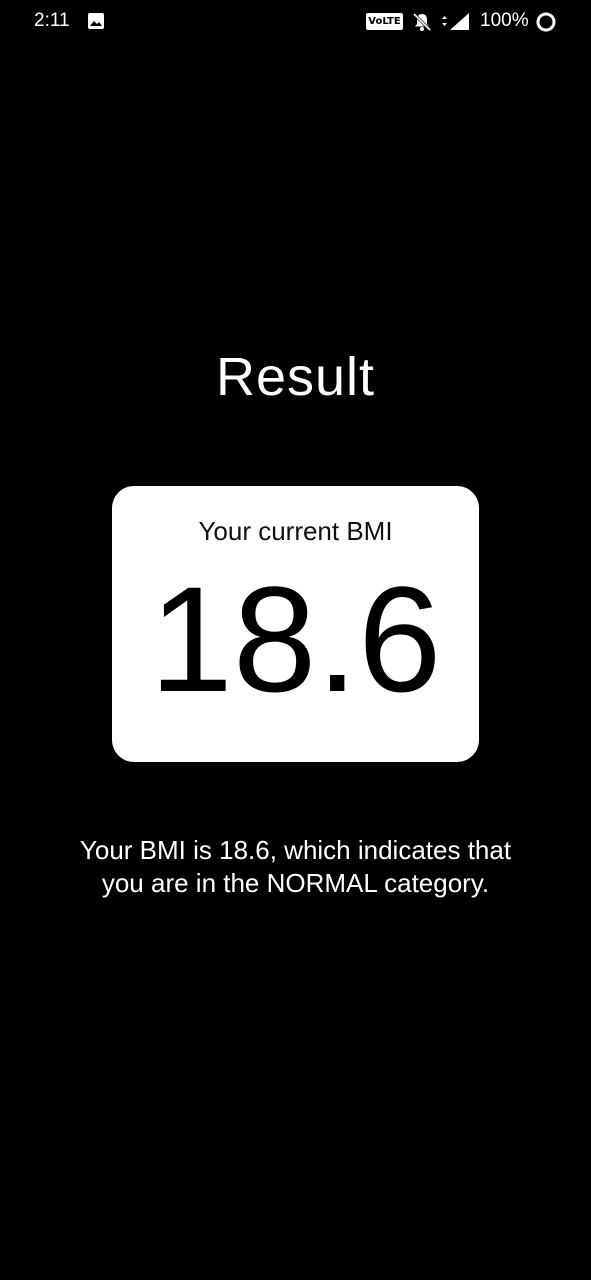 The image size is (591, 1280). I want to click on page-title: Result, so click(295, 377).